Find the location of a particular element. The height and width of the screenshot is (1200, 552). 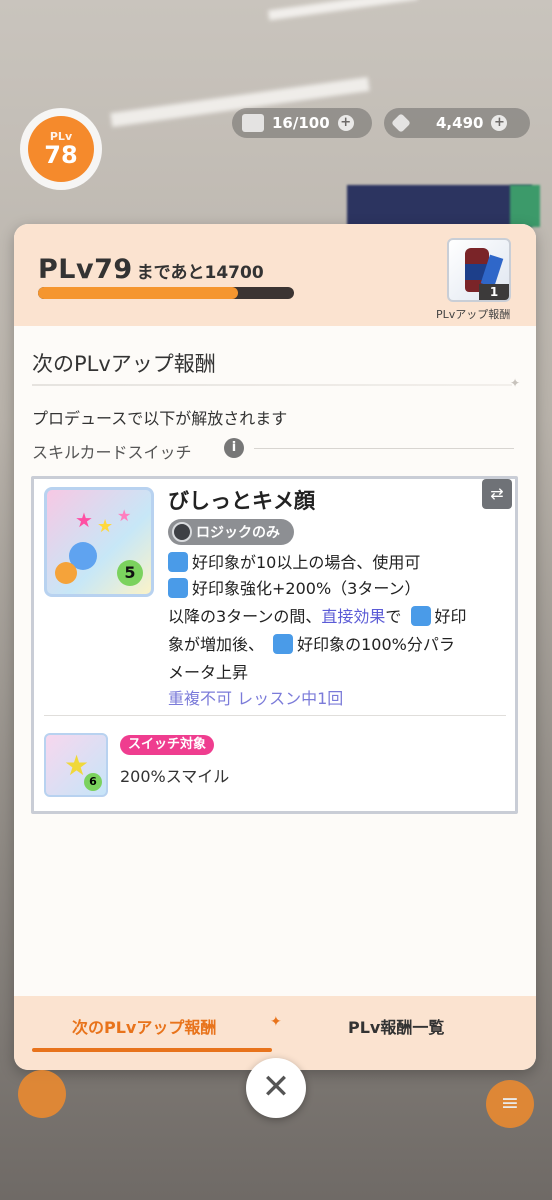

refresh-icon is located at coordinates (66, 573).